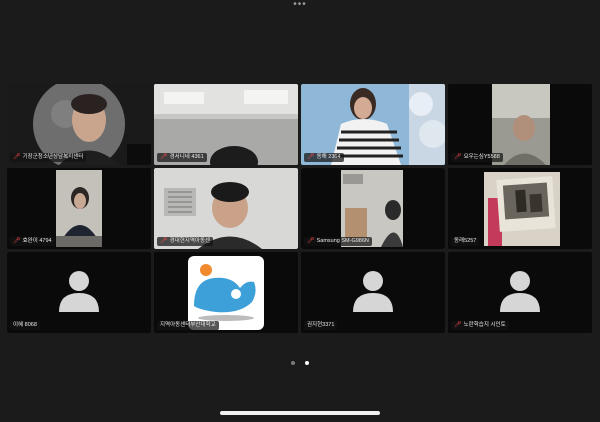  Describe the element at coordinates (328, 157) in the screenshot. I see `participant-name: 동해 2364` at that location.